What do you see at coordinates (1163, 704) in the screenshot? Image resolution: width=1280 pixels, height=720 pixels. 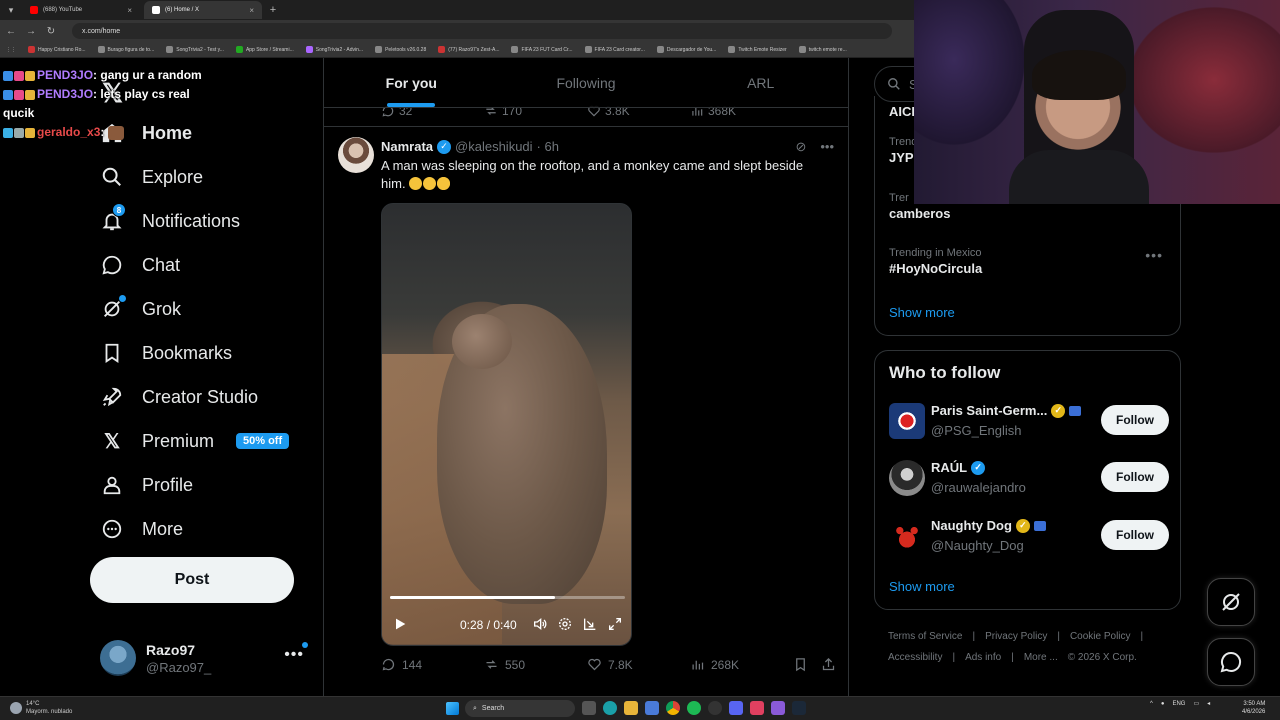 I see `microphone-icon: ●` at bounding box center [1163, 704].